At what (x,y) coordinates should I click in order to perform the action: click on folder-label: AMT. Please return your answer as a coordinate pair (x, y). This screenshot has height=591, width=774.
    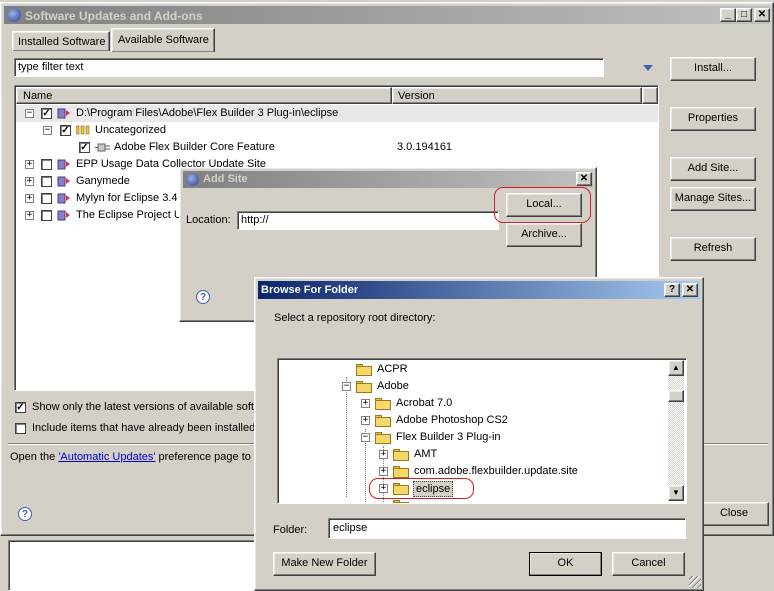
    Looking at the image, I should click on (426, 454).